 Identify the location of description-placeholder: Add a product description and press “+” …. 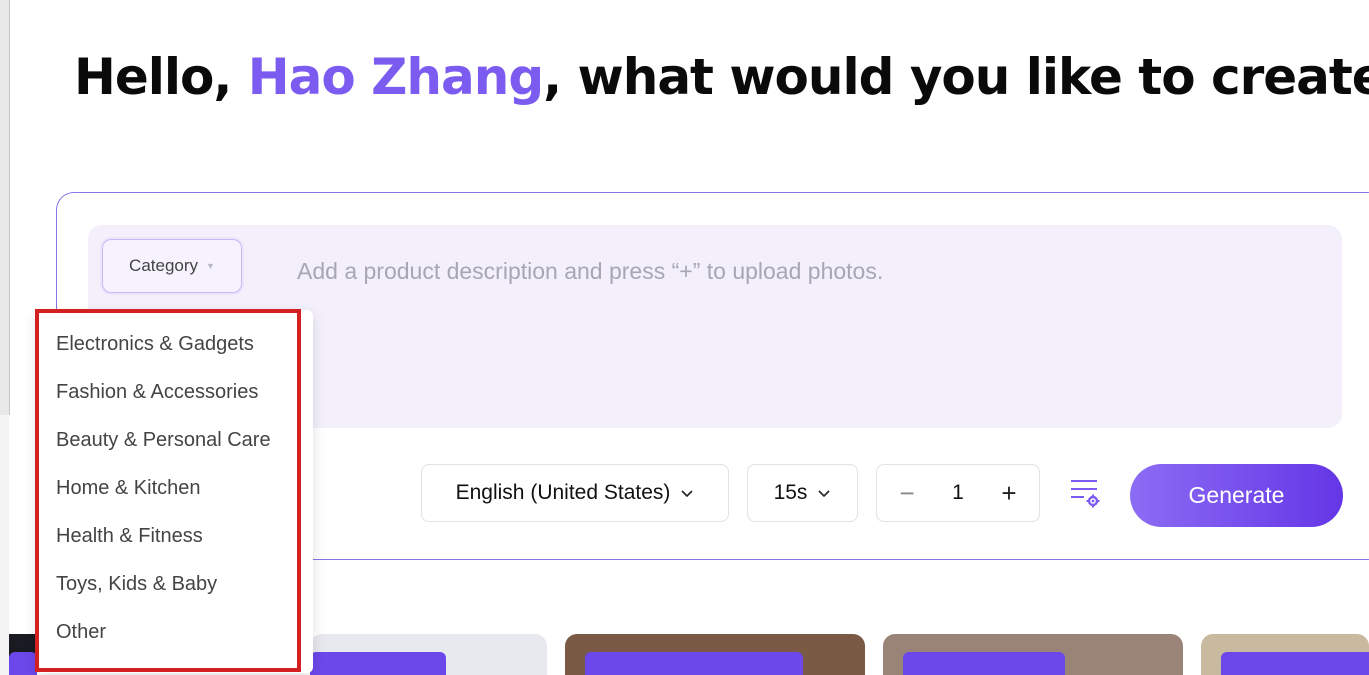
(590, 271).